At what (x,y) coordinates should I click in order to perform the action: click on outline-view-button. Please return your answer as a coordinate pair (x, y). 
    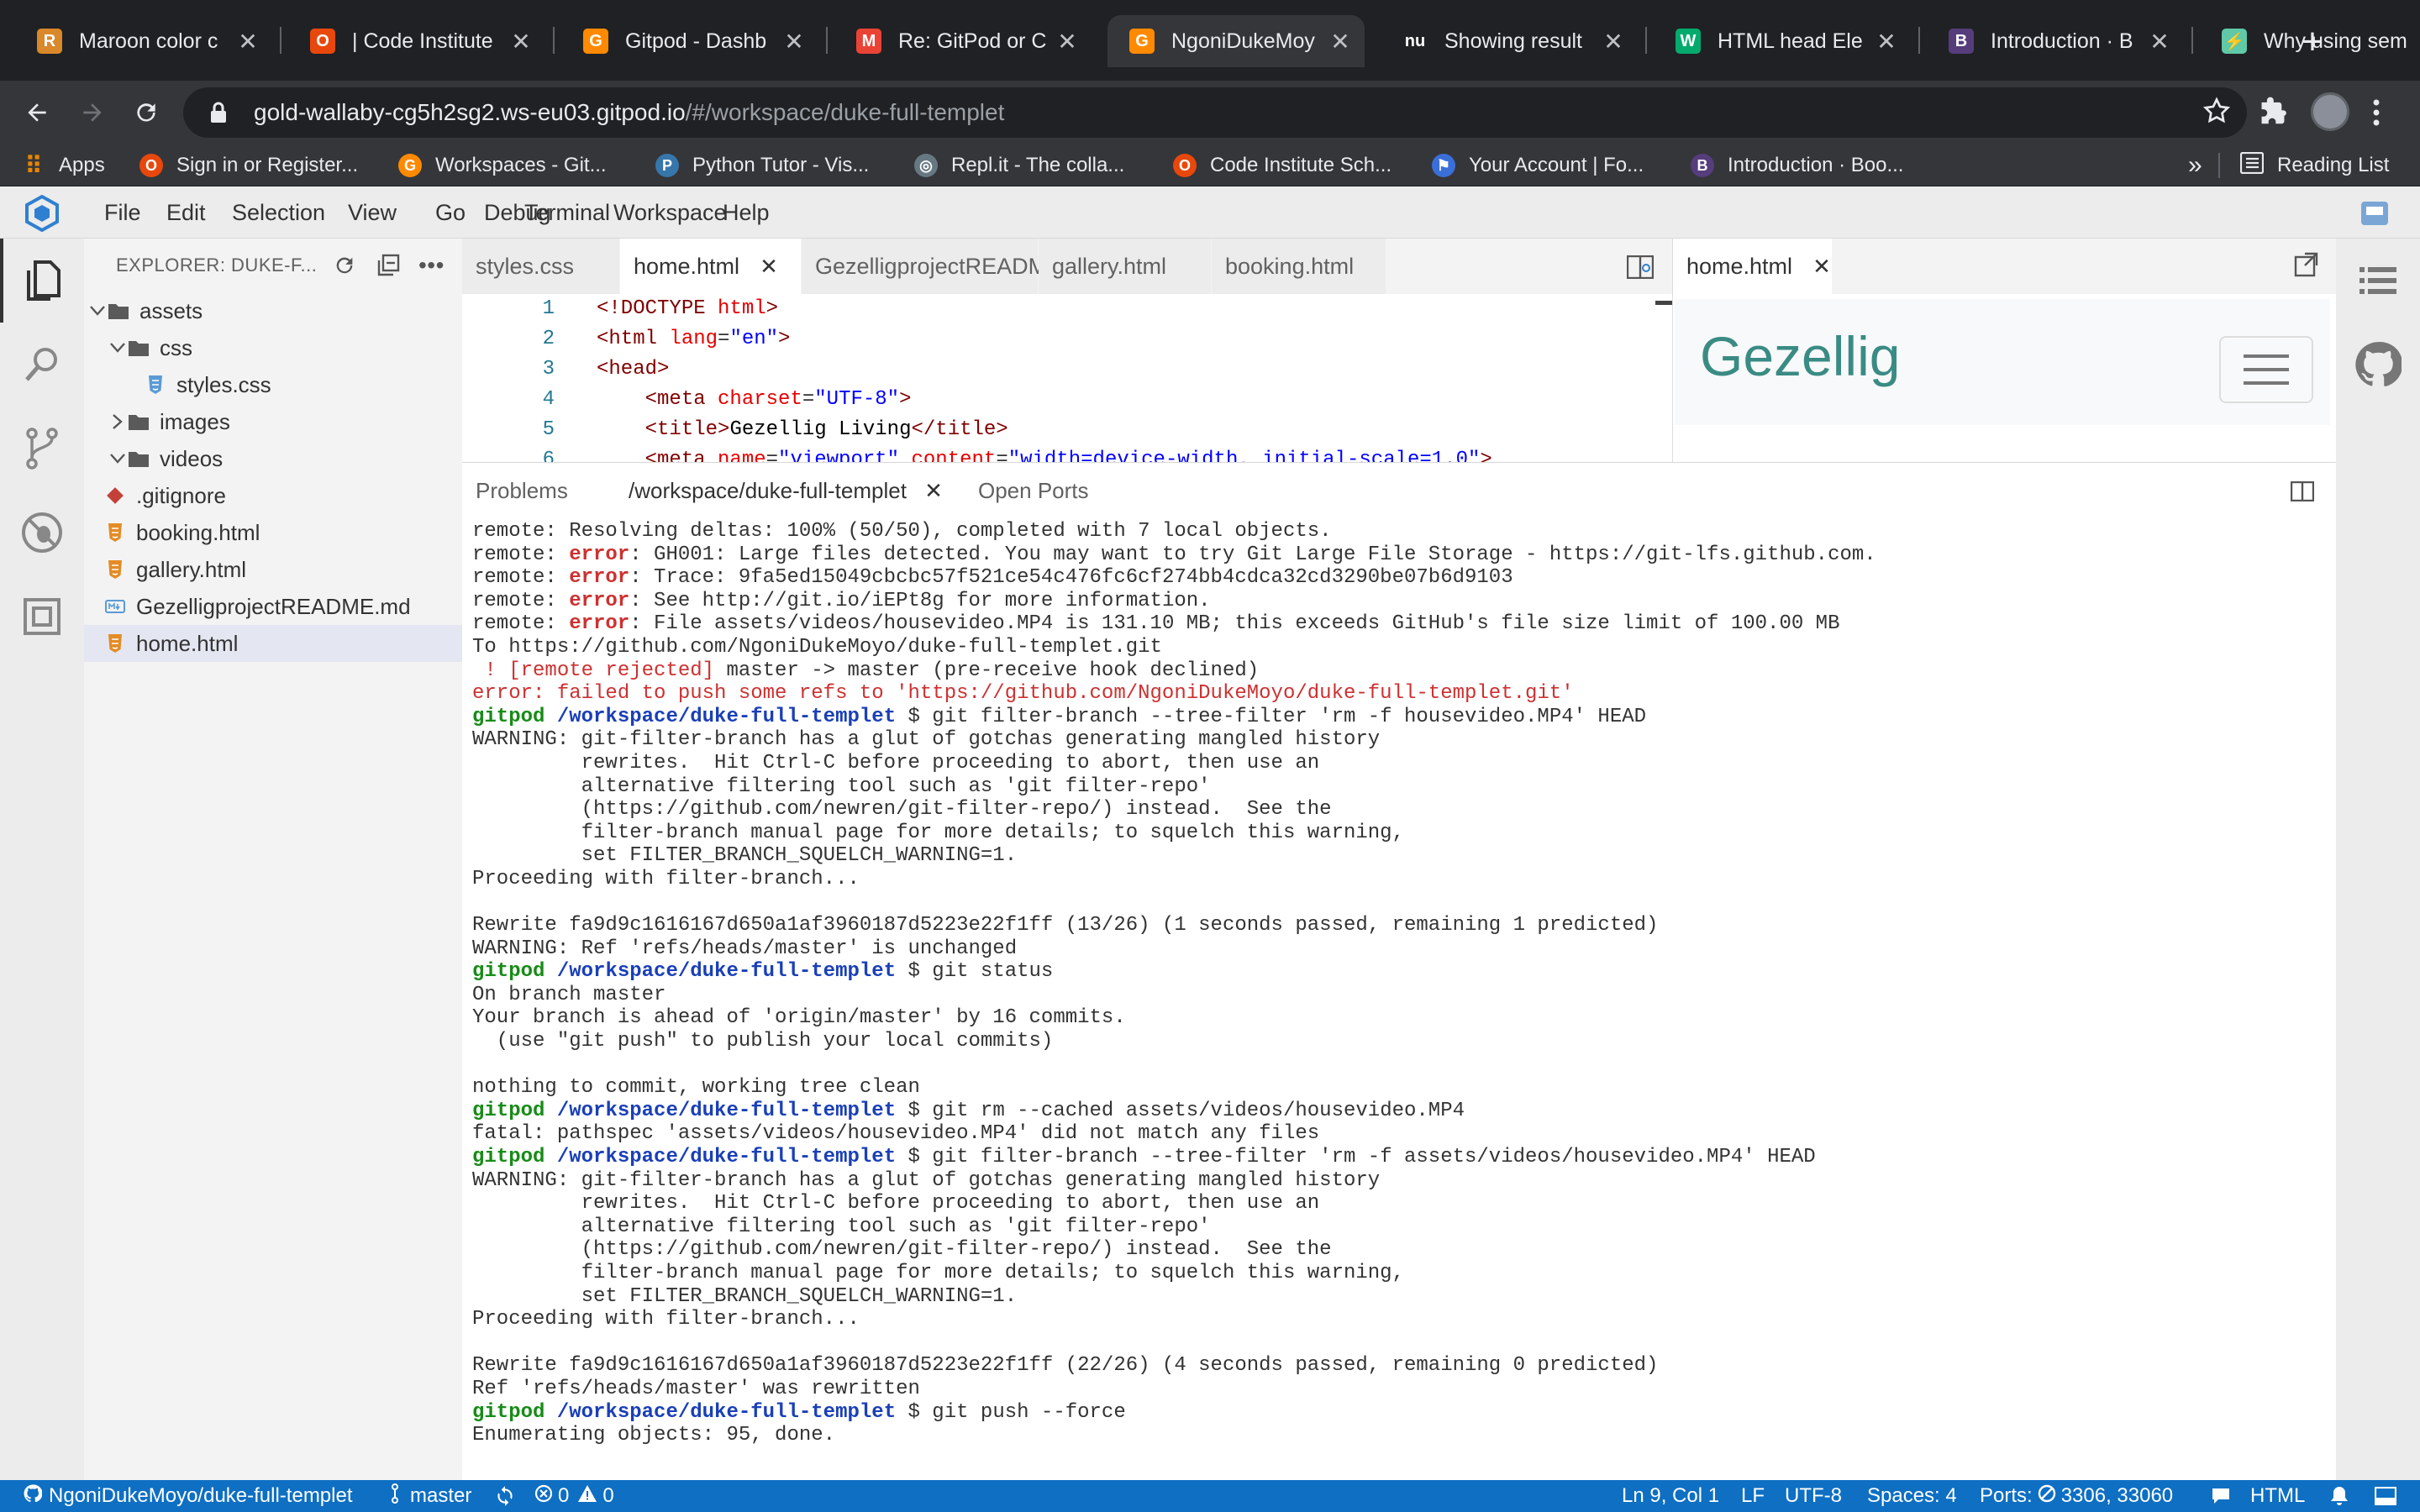
    Looking at the image, I should click on (2378, 281).